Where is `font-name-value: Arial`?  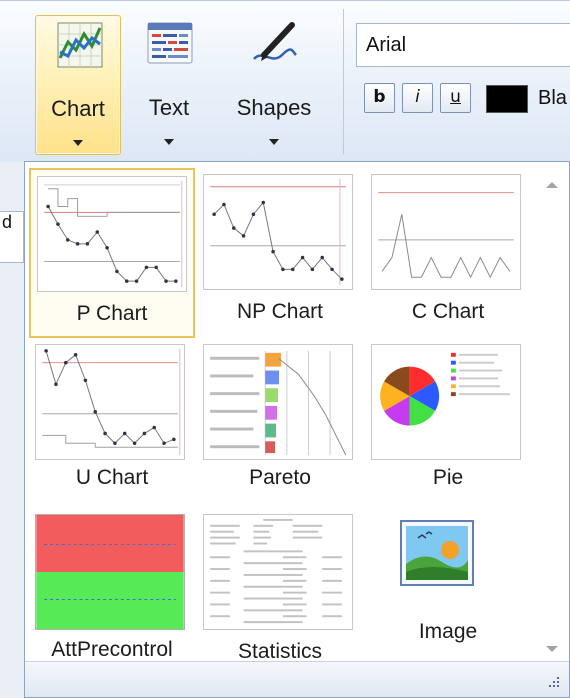
font-name-value: Arial is located at coordinates (386, 45).